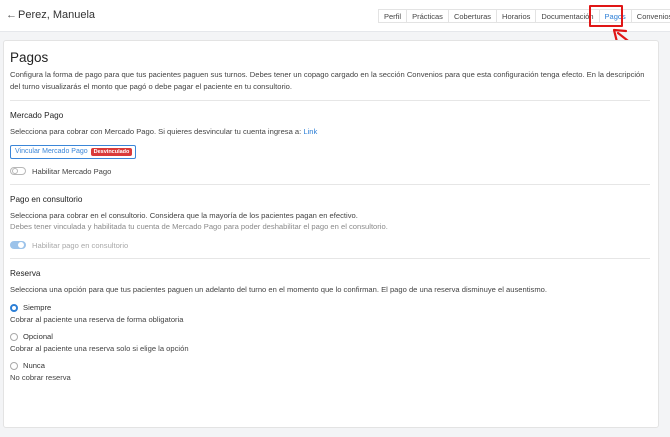 The width and height of the screenshot is (670, 437). Describe the element at coordinates (57, 15) in the screenshot. I see `patient-name: Perez, Manuela` at that location.